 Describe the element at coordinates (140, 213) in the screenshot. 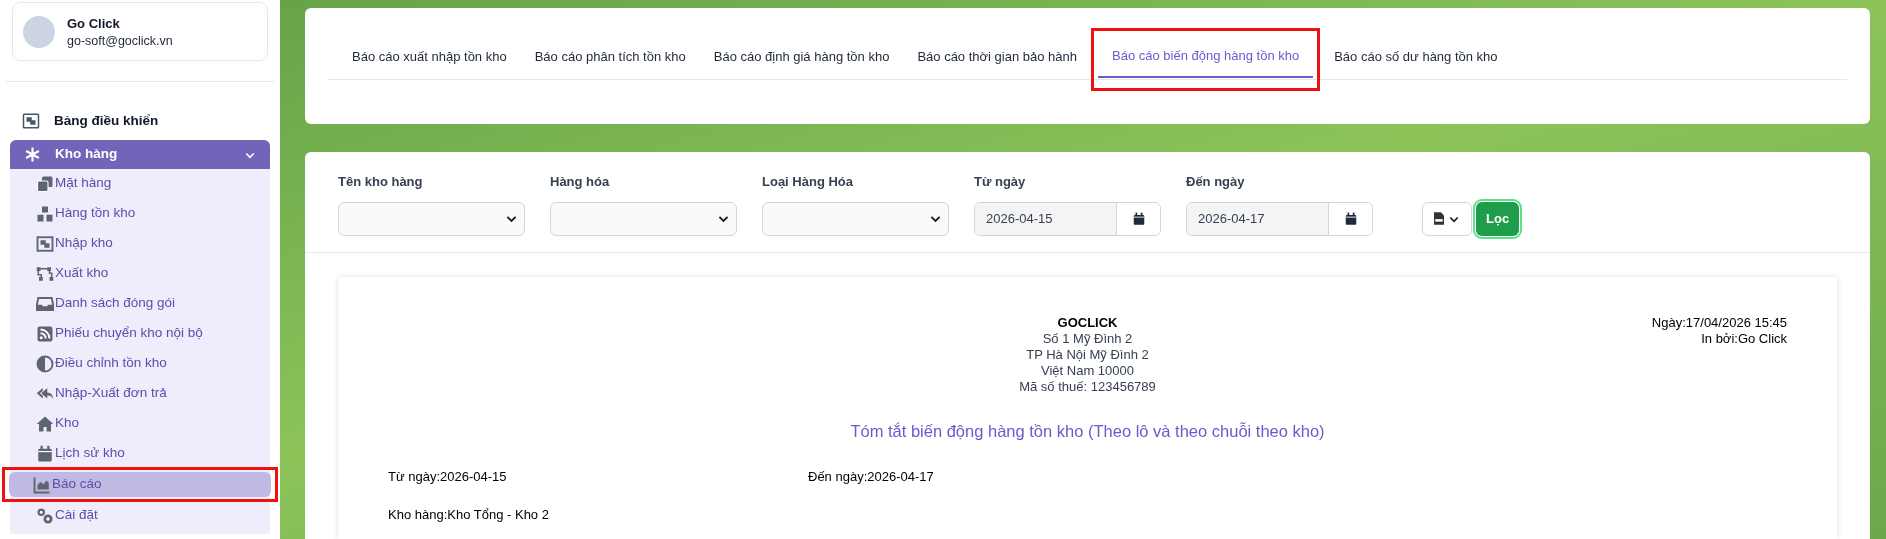

I see `sidebar-item: Hàng tồn kho` at that location.